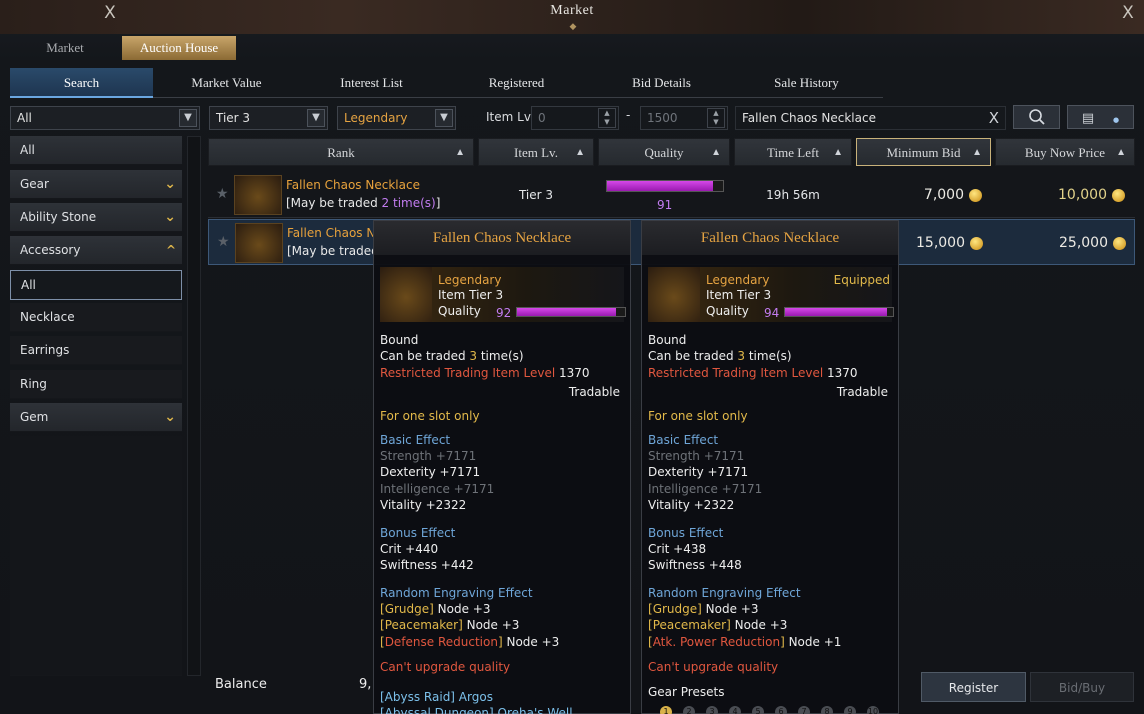  I want to click on stat-vitality: Vitality +2322, so click(423, 505).